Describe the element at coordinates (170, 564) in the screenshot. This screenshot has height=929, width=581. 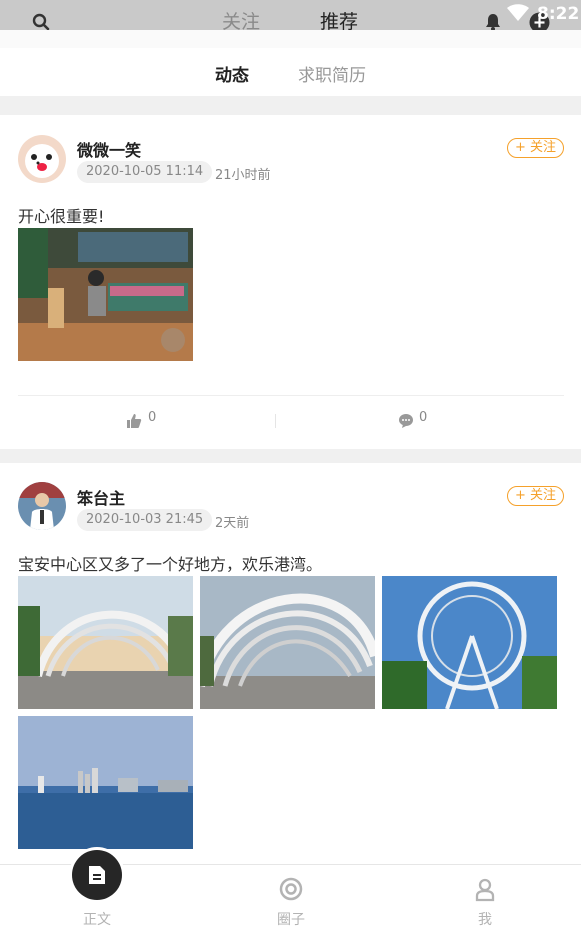
I see `post-text: 宝安中心区又多了一个好地方，欢乐港湾。` at that location.